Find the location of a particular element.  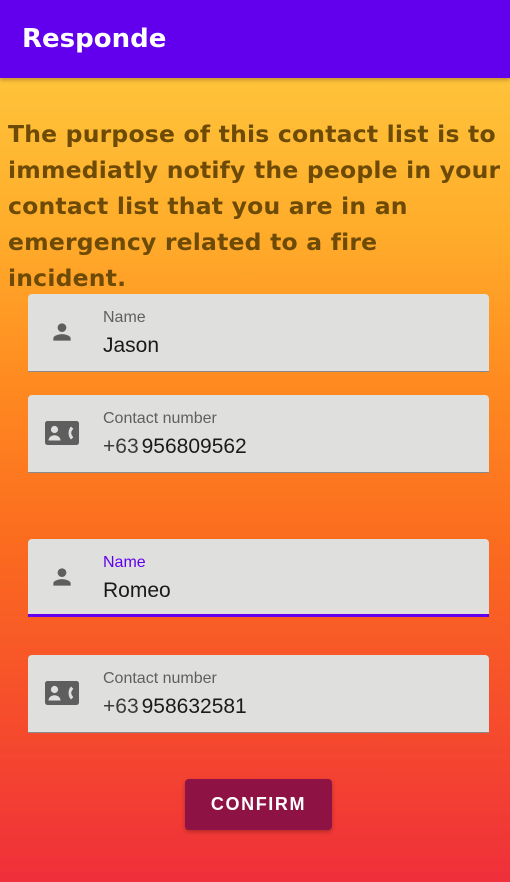

contact-1-number-field: Contact number +63 956809562 is located at coordinates (258, 434).